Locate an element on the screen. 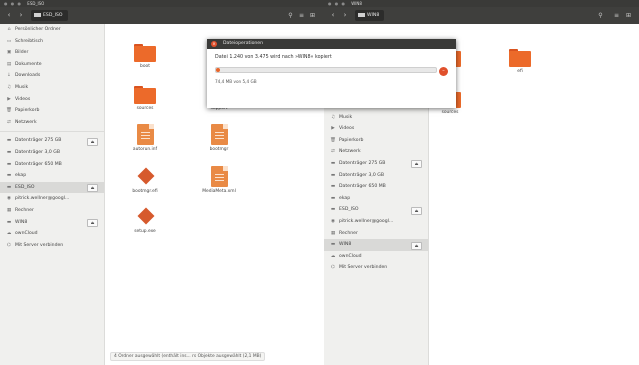  window-title: ESD_ISO is located at coordinates (36, 3).